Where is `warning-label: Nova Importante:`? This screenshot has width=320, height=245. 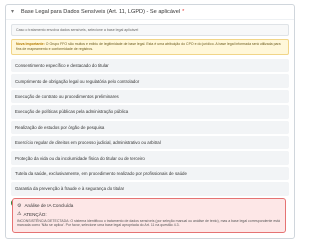 warning-label: Nova Importante: is located at coordinates (30, 44).